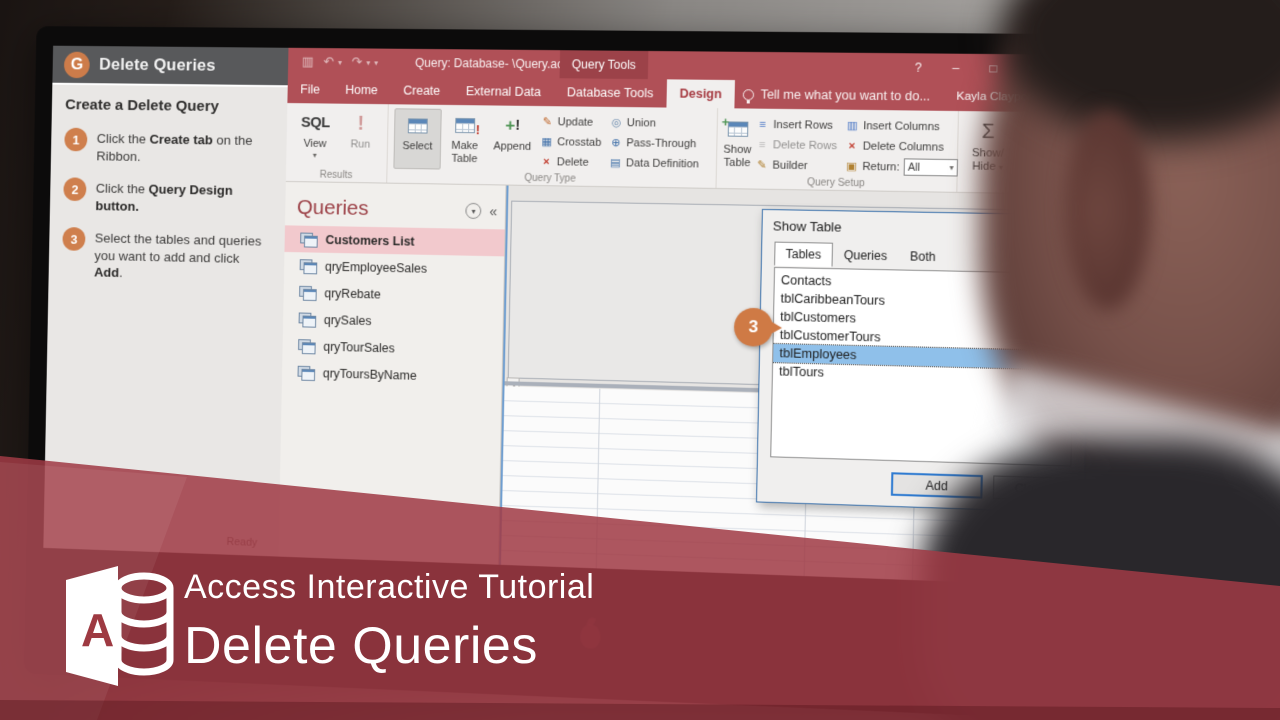 The image size is (1280, 720). I want to click on nav-item-qrytoursbyname: qryToursByName, so click(392, 374).